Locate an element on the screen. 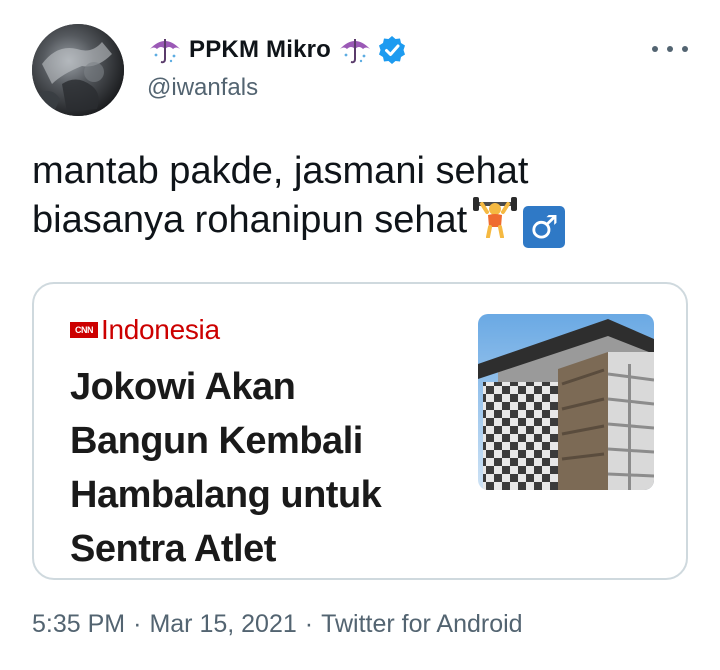  tweet-text-line-1: mantab pakde, jasmani sehat is located at coordinates (280, 171).